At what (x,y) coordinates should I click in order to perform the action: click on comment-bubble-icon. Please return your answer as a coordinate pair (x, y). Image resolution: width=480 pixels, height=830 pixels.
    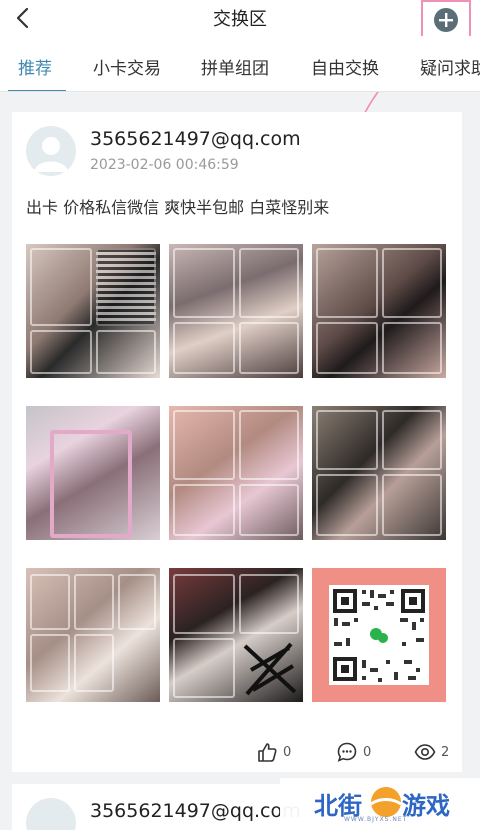
    Looking at the image, I should click on (347, 752).